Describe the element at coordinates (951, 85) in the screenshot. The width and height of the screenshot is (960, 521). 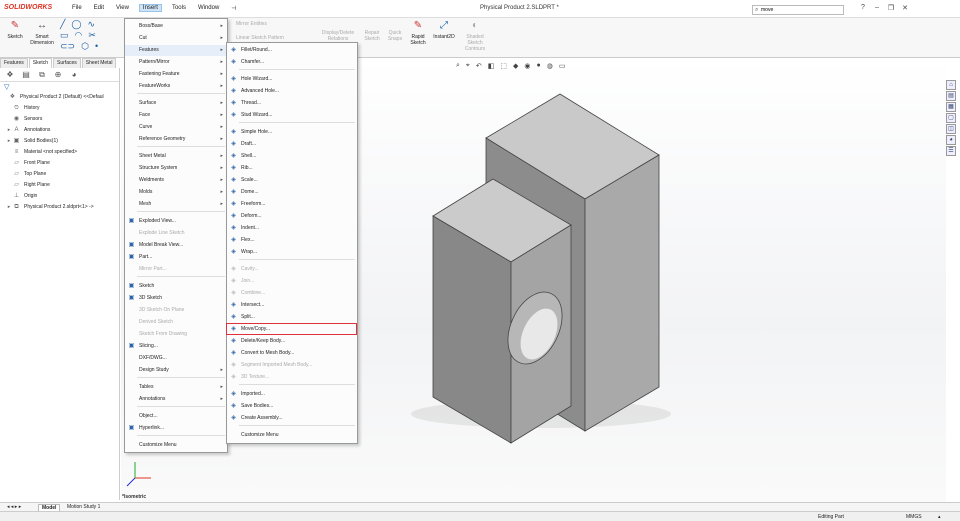
I see `home-icon: ⌂` at that location.